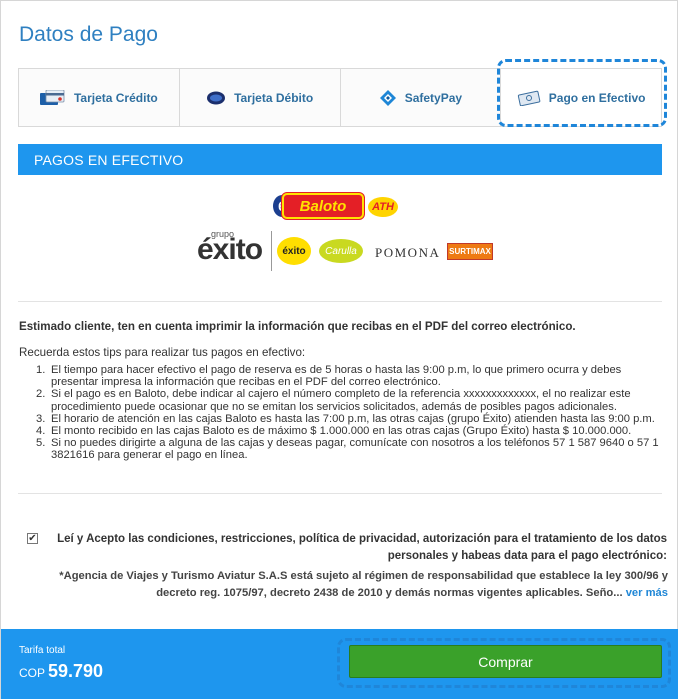  Describe the element at coordinates (504, 663) in the screenshot. I see `buy-button-highlight` at that location.